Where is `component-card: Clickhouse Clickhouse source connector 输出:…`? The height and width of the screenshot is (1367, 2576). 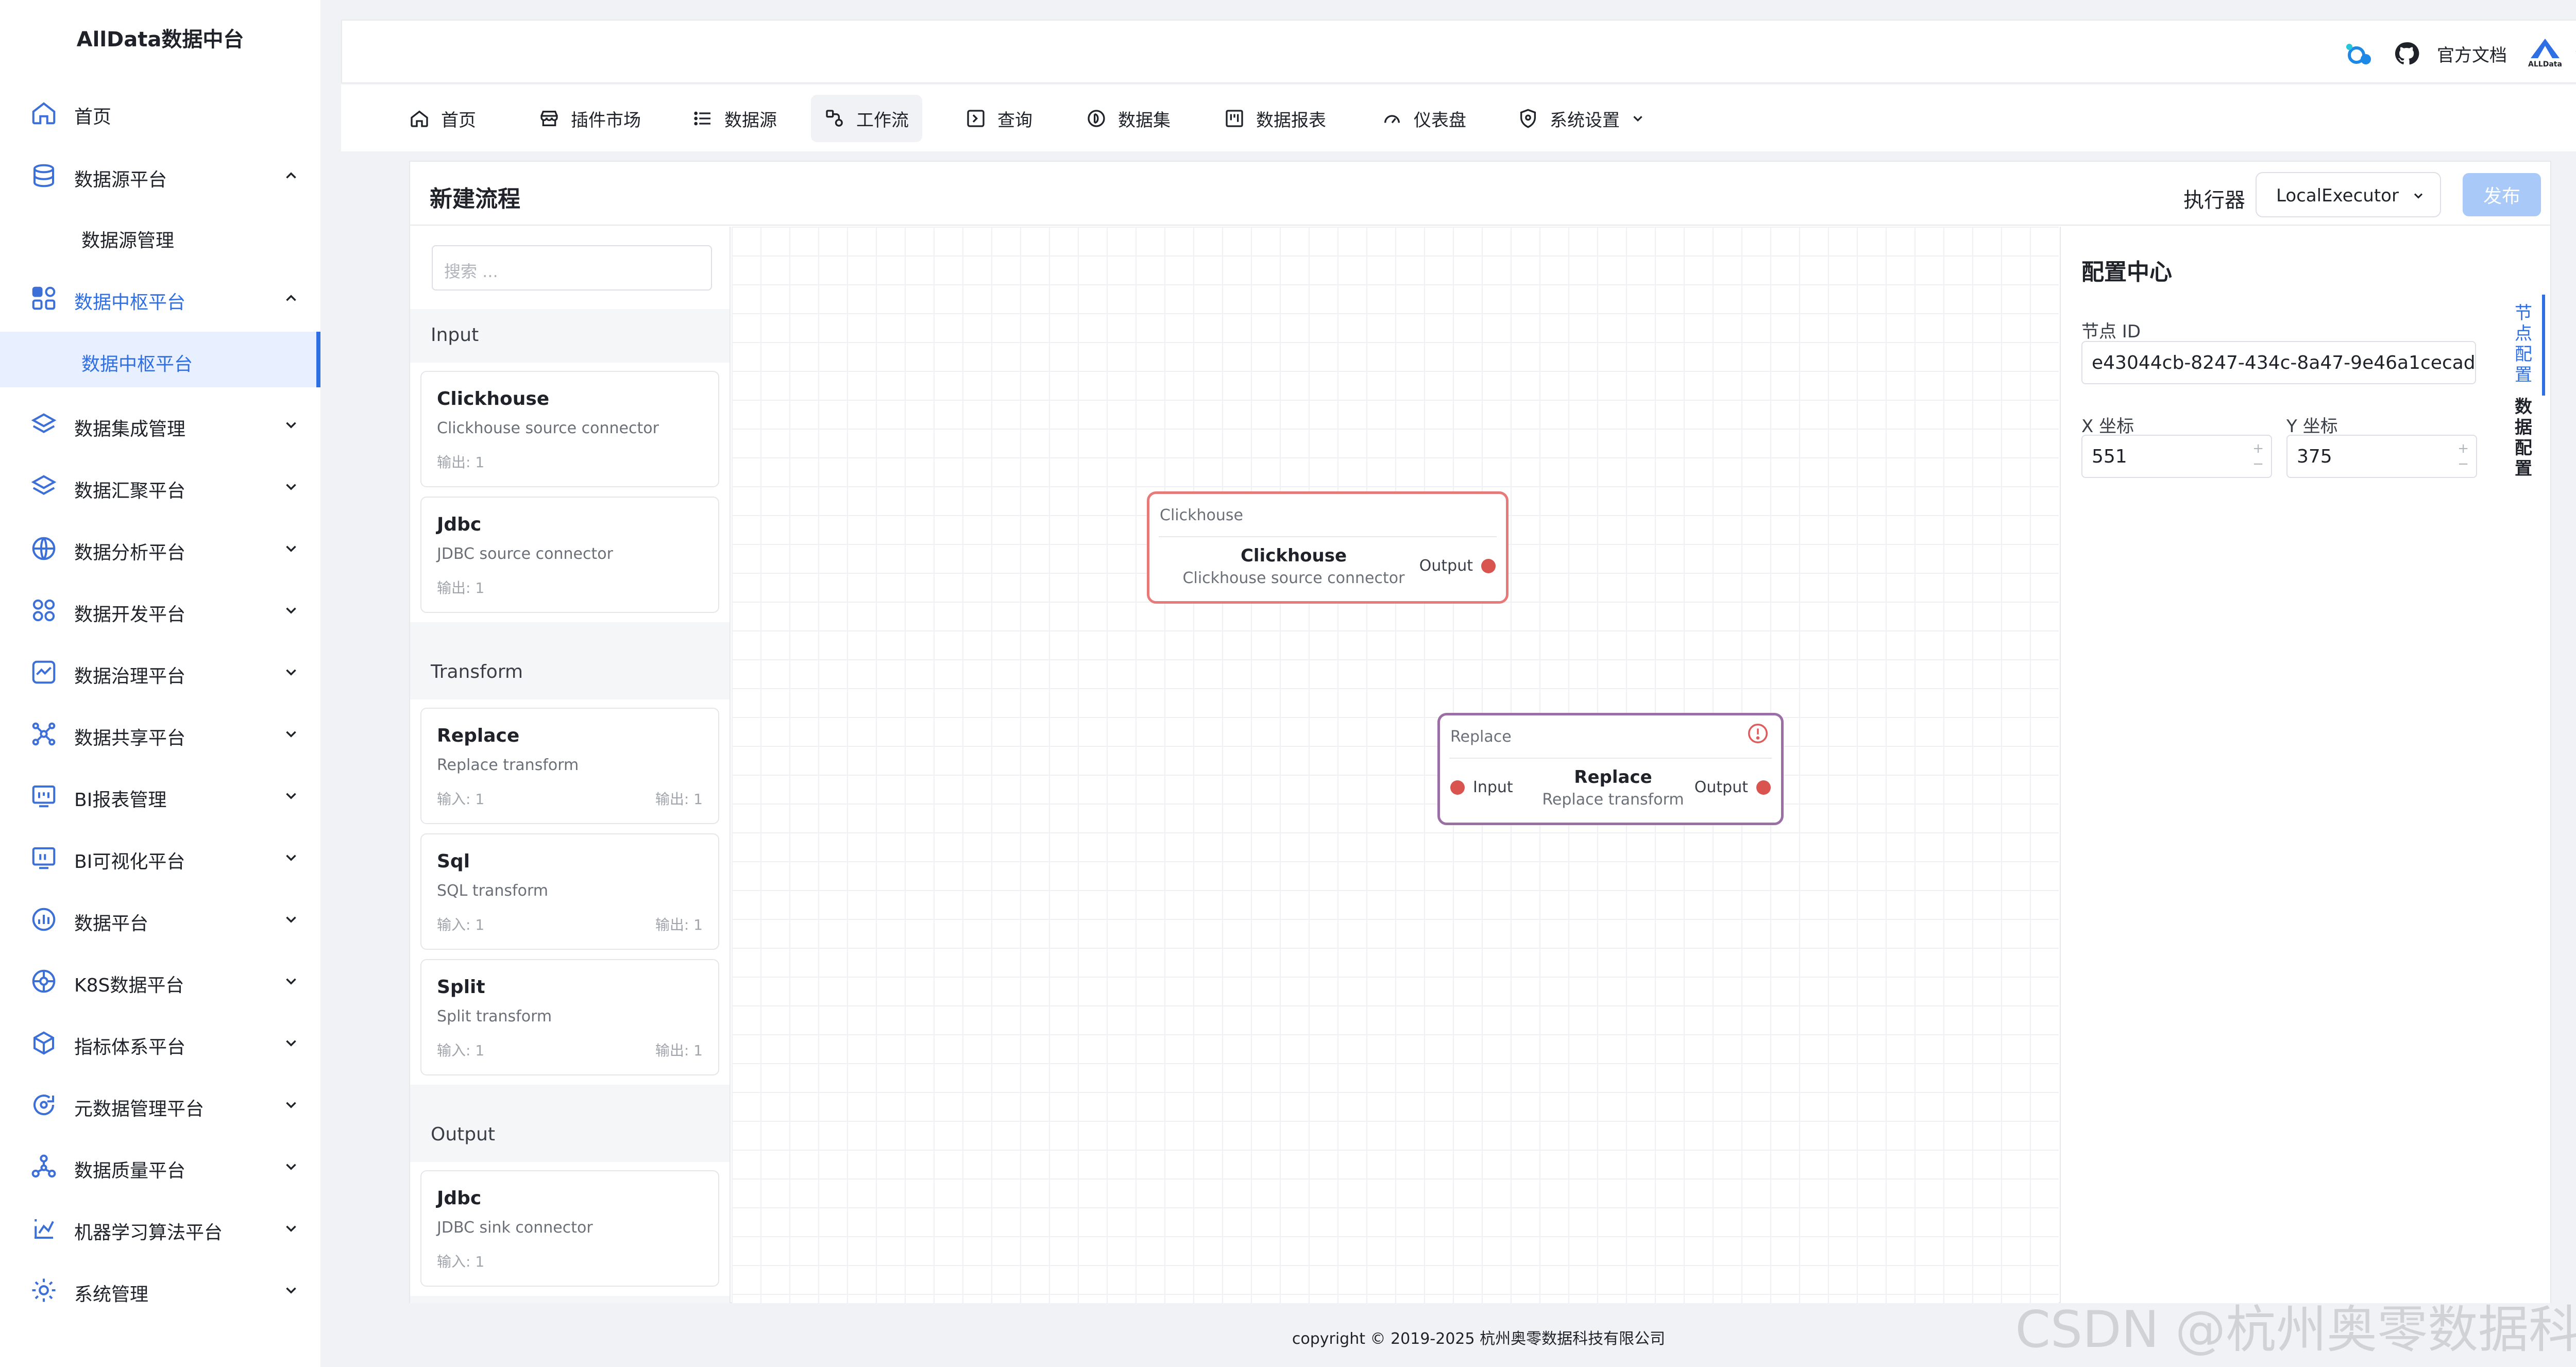
component-card: Clickhouse Clickhouse source connector 输出:… is located at coordinates (569, 429).